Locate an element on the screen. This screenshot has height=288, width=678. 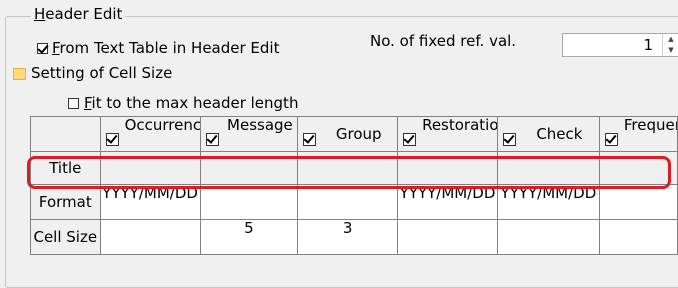
column-header: Check is located at coordinates (548, 134).